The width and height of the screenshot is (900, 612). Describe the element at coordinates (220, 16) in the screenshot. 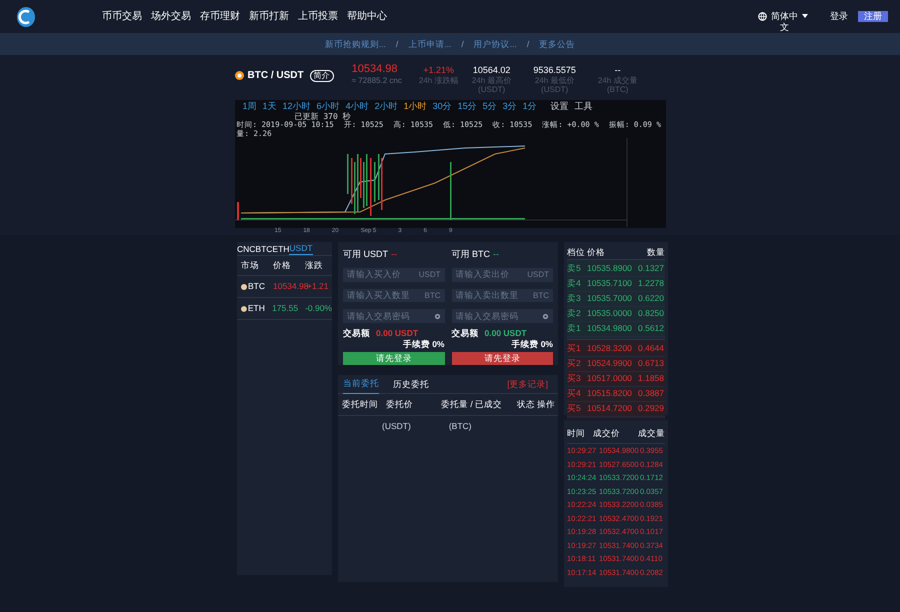

I see `nav-link: 存币理财` at that location.